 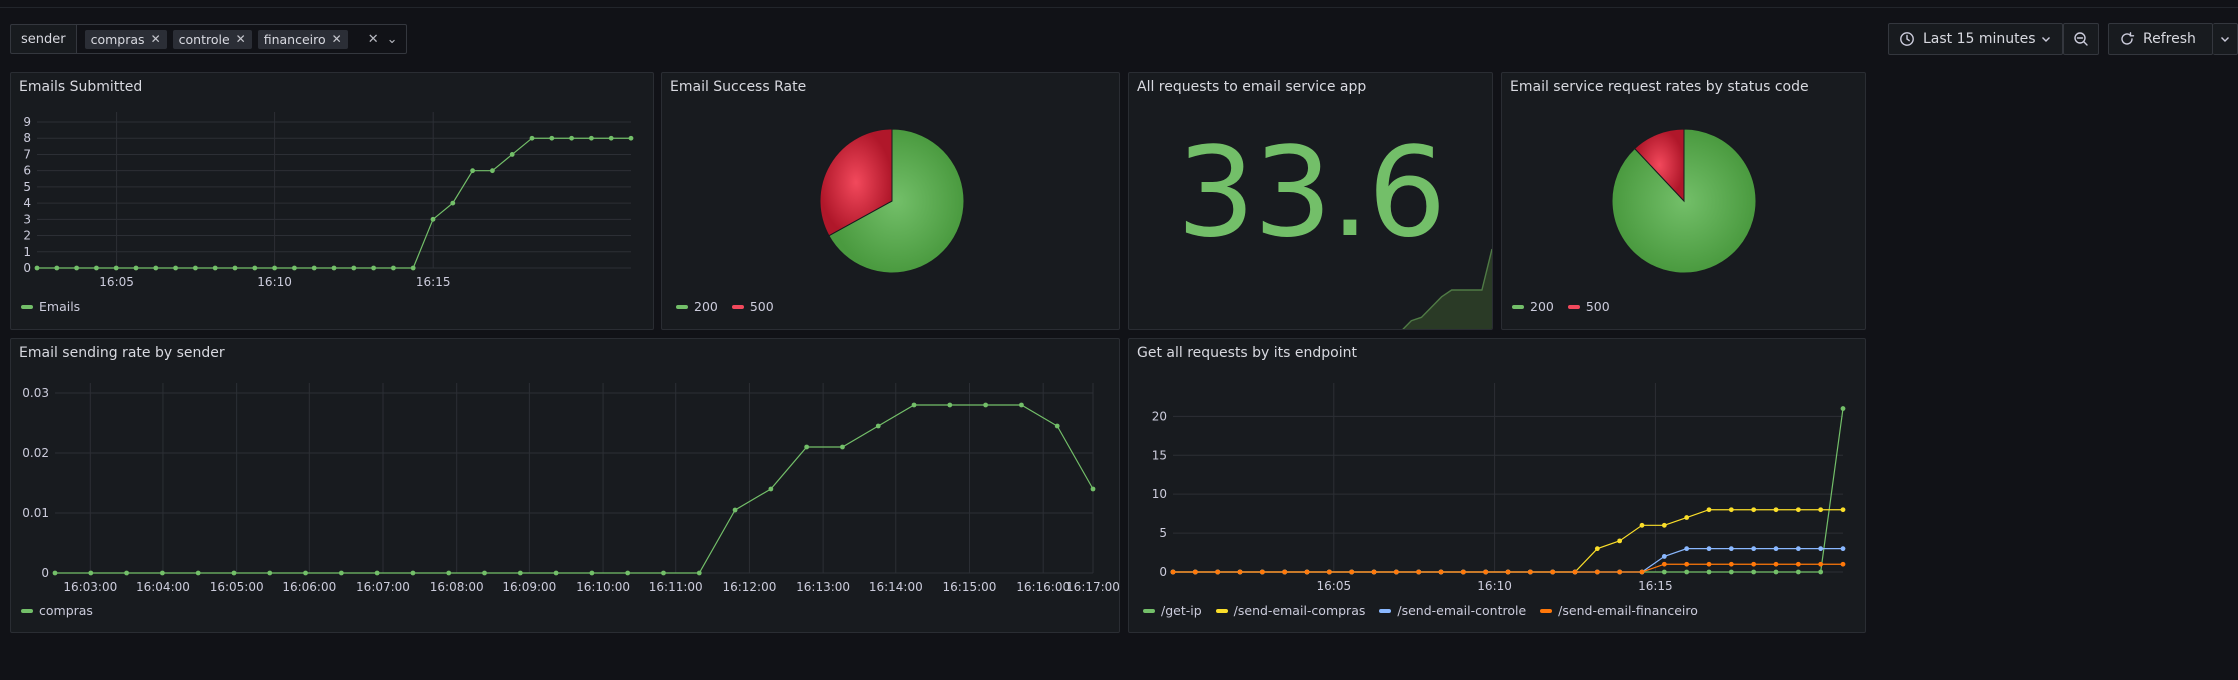 What do you see at coordinates (1310, 201) in the screenshot?
I see `panel-all-requests: All requests to email service app 33.6` at bounding box center [1310, 201].